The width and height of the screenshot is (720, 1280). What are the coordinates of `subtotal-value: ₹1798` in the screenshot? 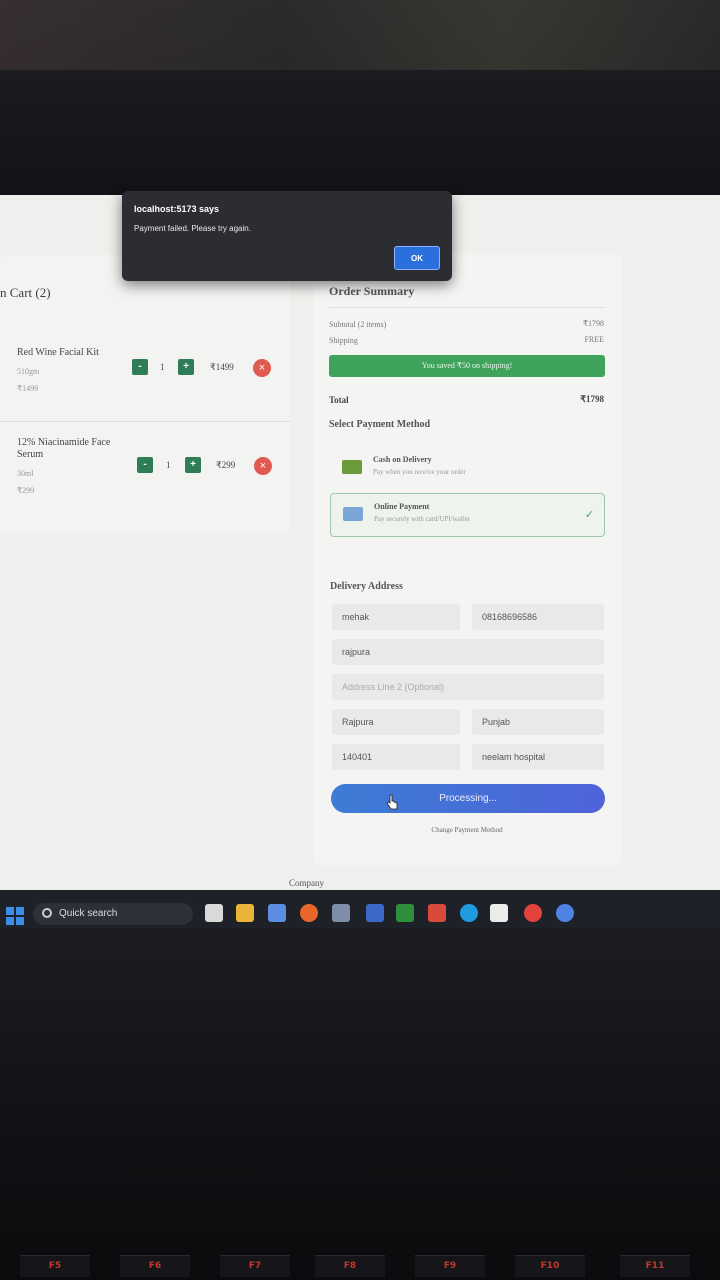 It's located at (593, 323).